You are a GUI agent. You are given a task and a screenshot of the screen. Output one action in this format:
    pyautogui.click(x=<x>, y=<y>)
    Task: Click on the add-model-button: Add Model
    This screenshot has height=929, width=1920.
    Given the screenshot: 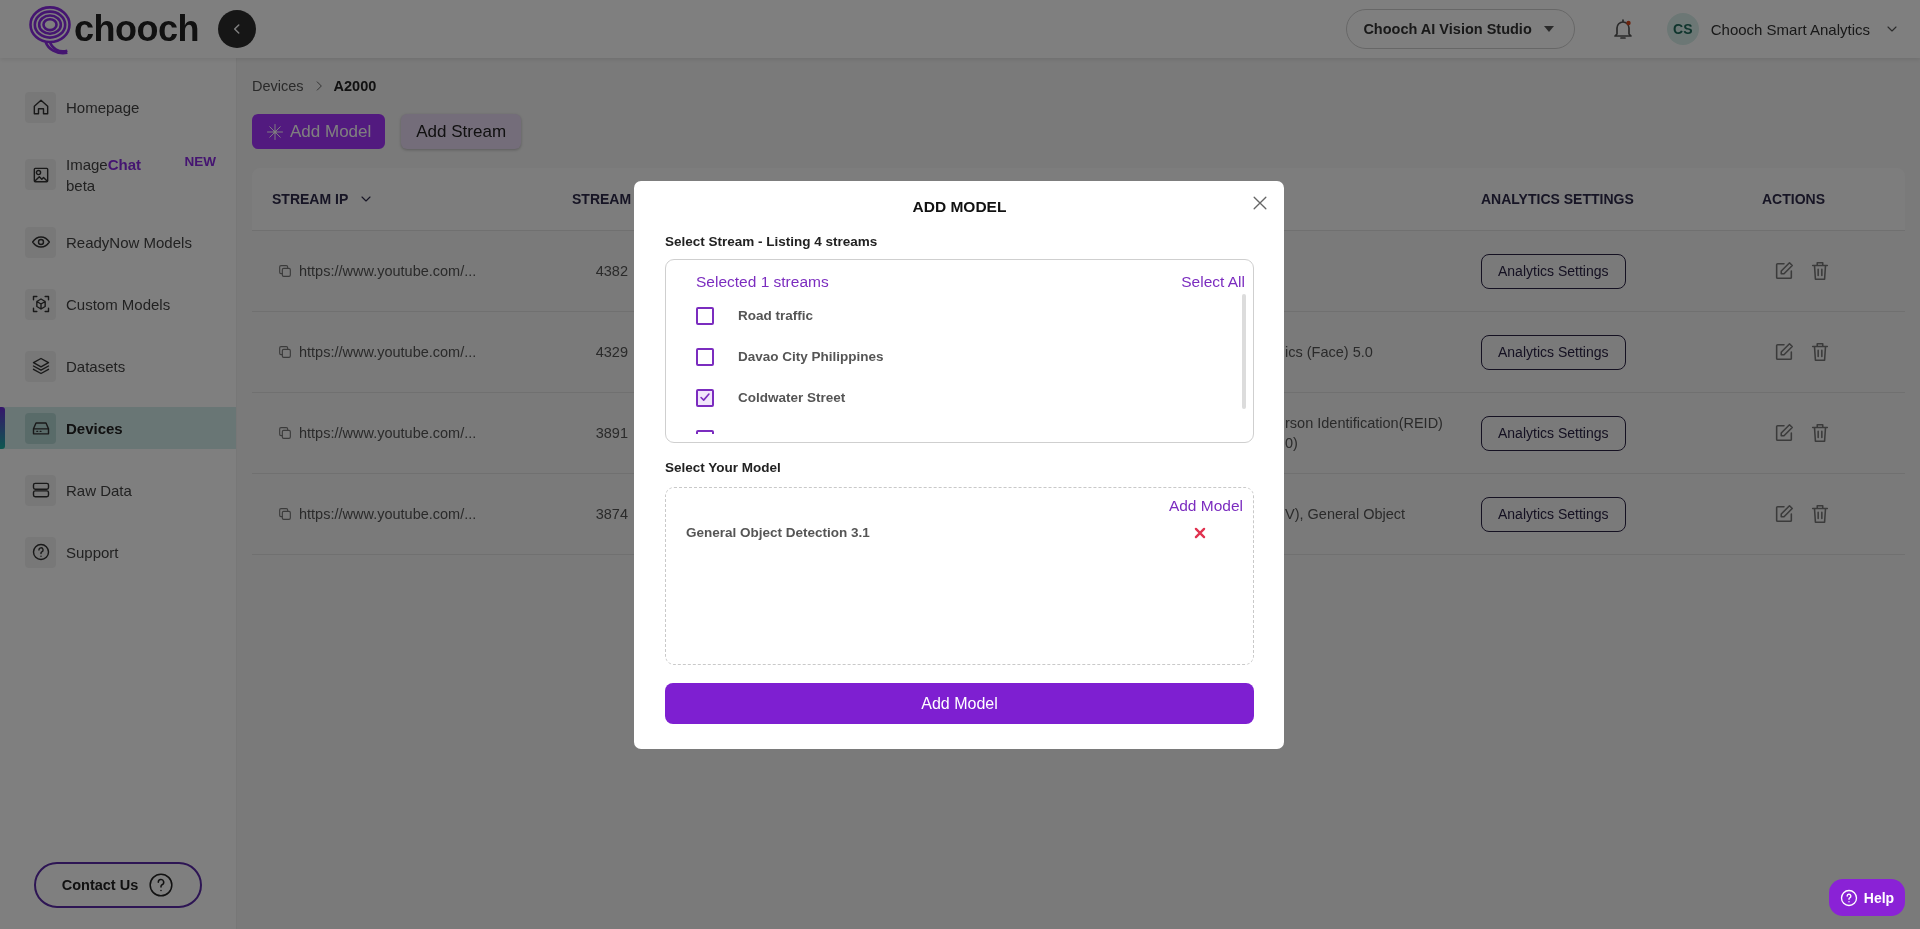 What is the action you would take?
    pyautogui.click(x=319, y=131)
    